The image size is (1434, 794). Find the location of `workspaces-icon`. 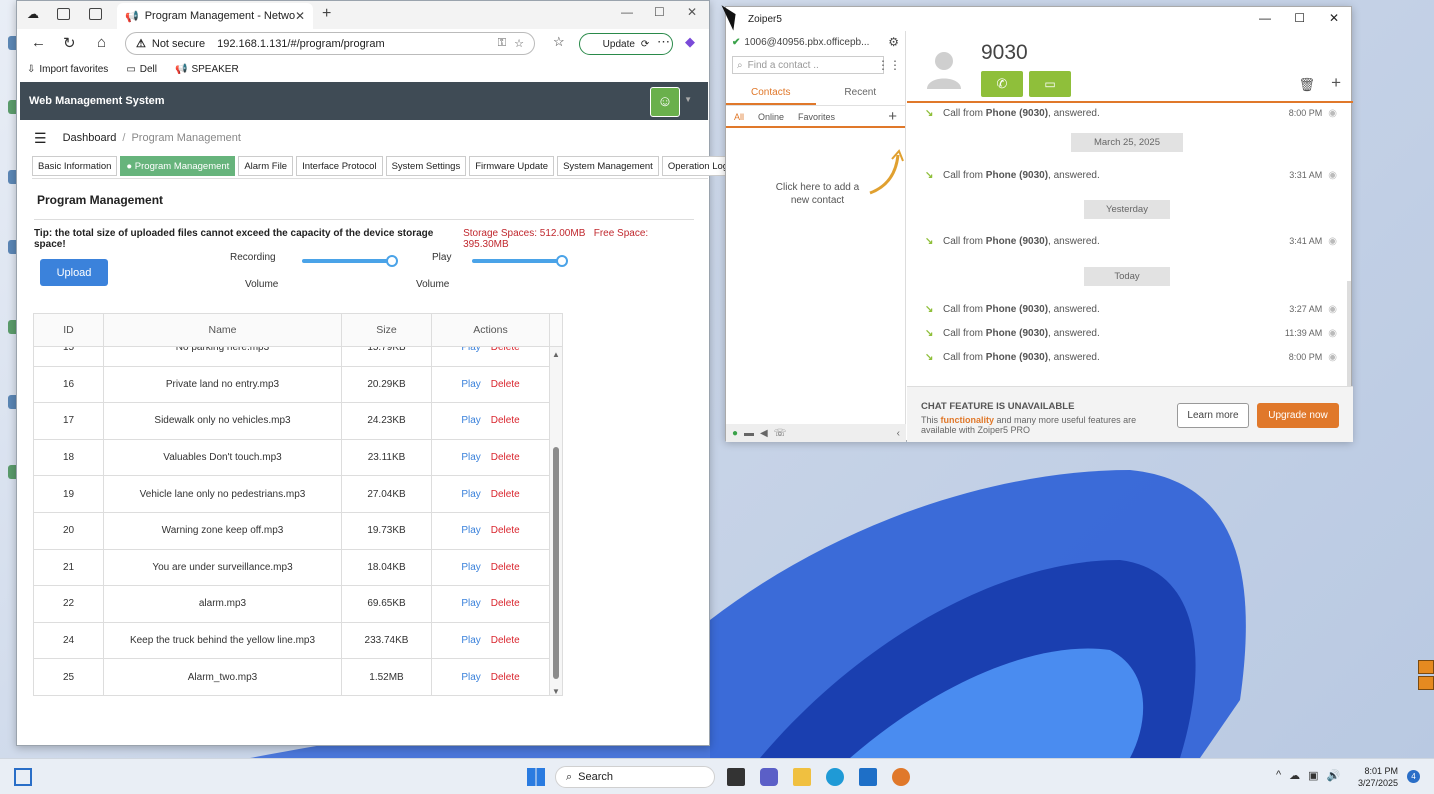

workspaces-icon is located at coordinates (63, 14).